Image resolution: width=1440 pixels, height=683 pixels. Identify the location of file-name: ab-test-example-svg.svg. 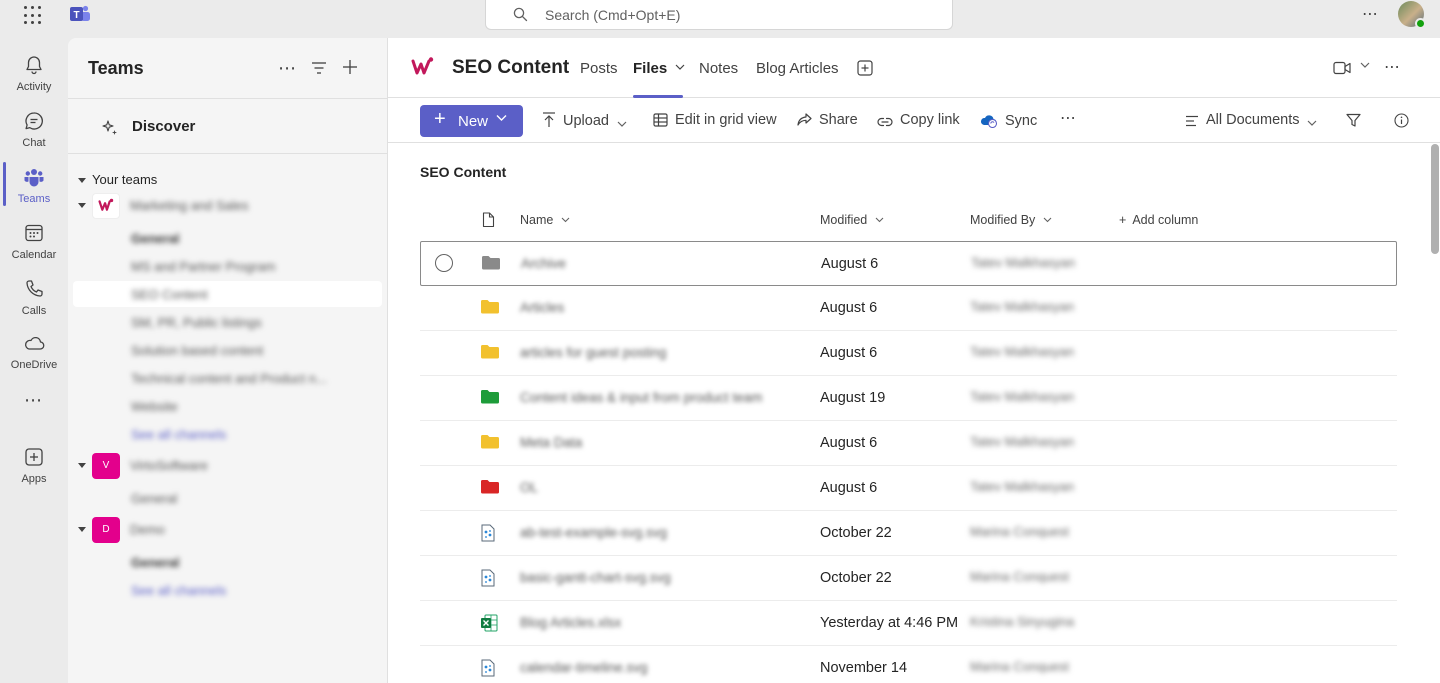
(593, 532).